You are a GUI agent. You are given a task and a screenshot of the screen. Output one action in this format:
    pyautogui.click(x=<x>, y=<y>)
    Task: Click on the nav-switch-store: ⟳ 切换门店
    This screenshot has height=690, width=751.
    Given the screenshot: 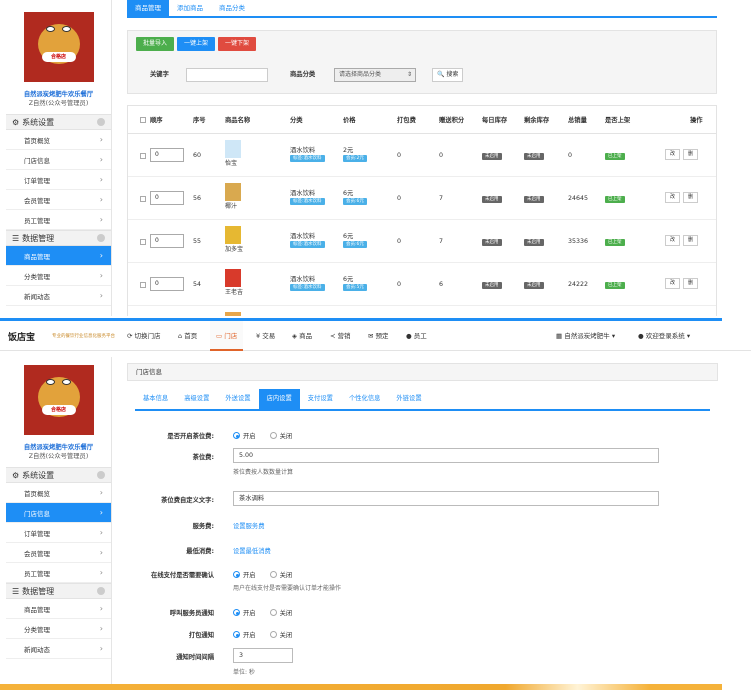 What is the action you would take?
    pyautogui.click(x=144, y=336)
    